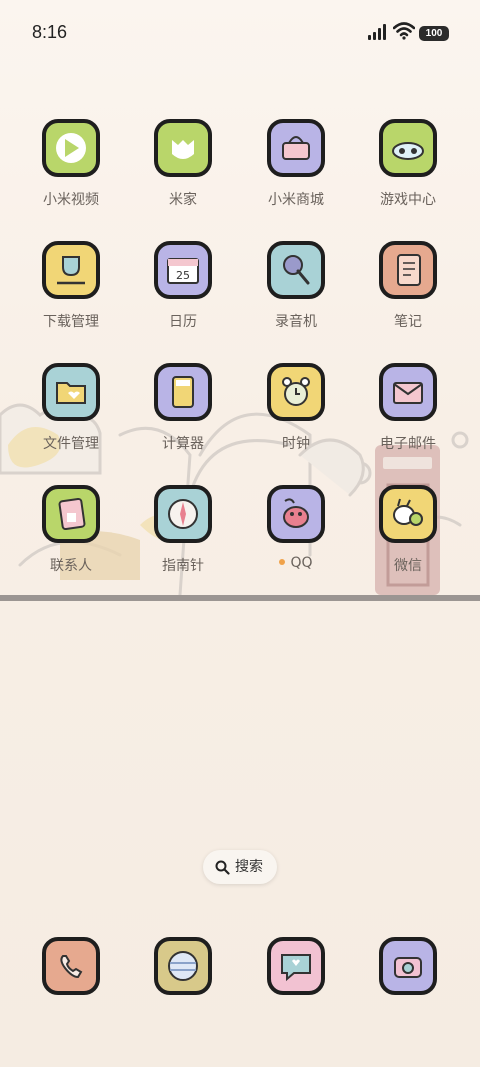  Describe the element at coordinates (408, 514) in the screenshot. I see `wechat-bunny-icon` at that location.